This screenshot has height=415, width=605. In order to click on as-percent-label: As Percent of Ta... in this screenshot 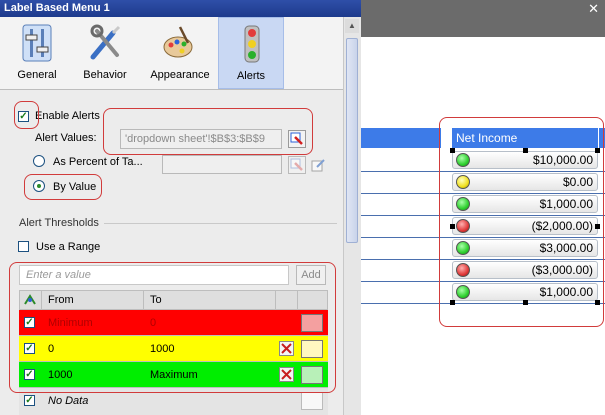, I will do `click(98, 162)`.